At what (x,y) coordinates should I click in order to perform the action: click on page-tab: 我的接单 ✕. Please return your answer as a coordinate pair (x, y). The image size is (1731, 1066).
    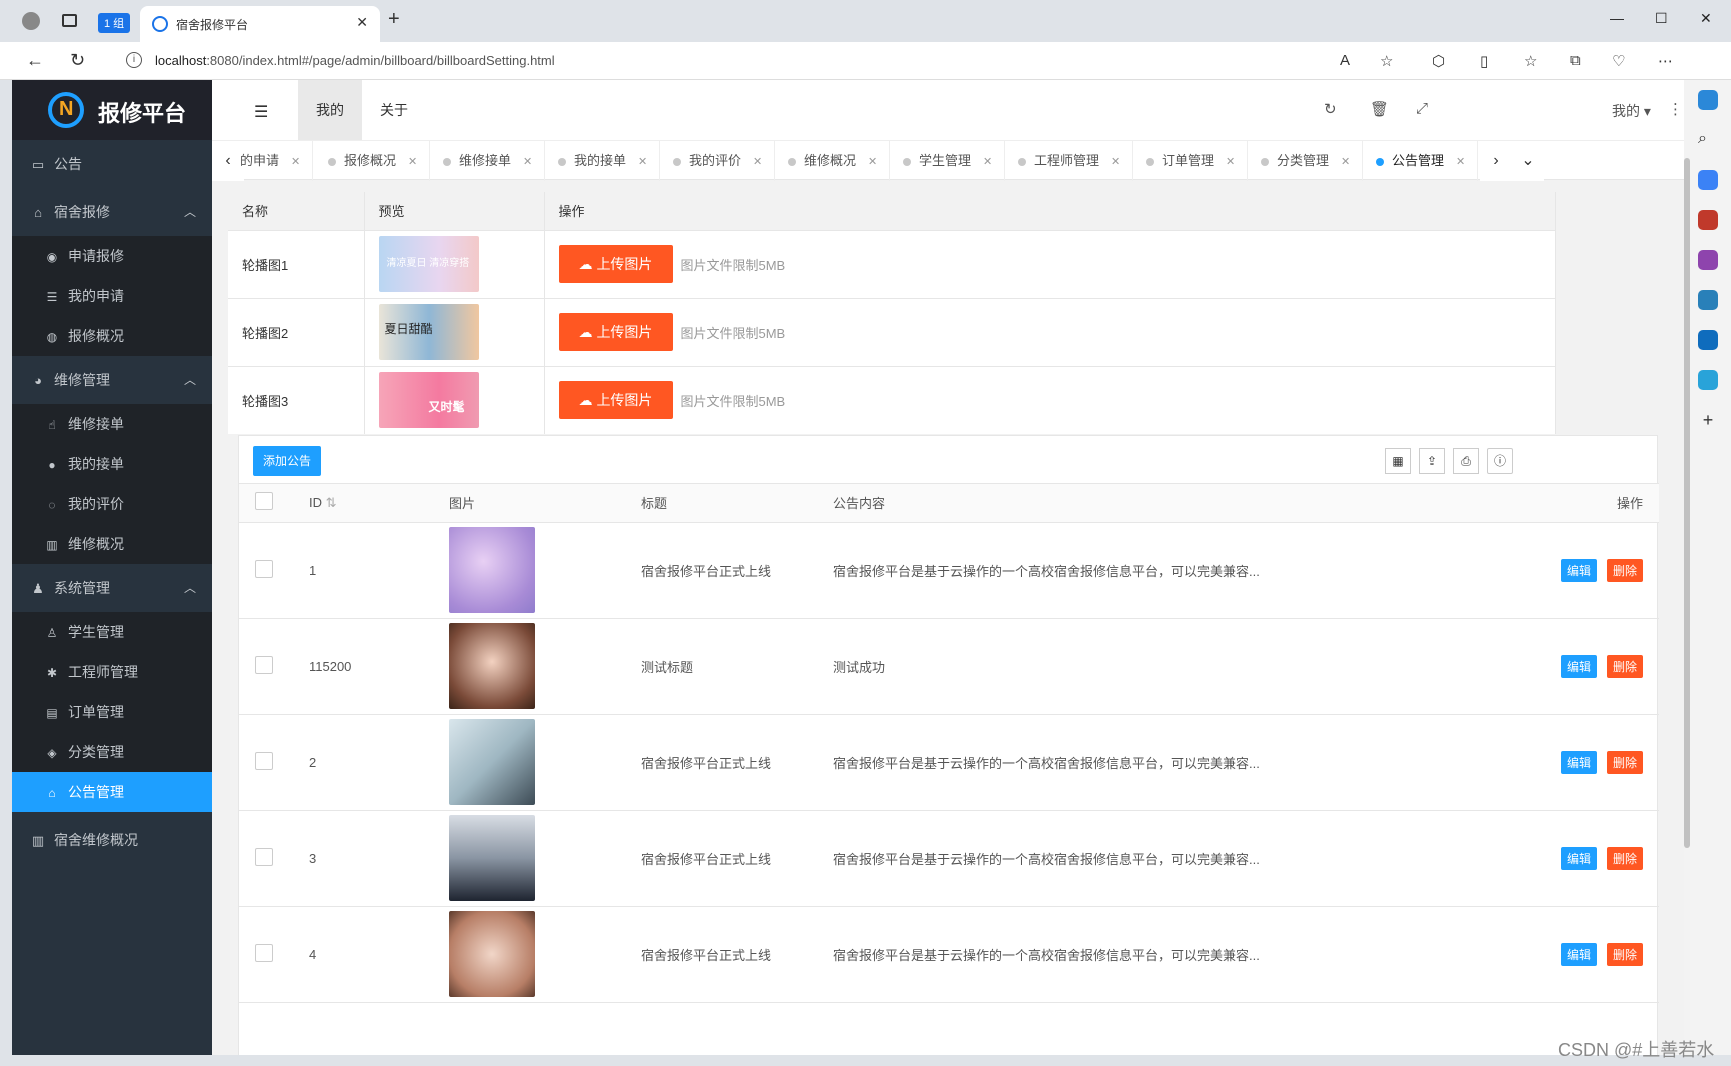
    Looking at the image, I should click on (601, 161).